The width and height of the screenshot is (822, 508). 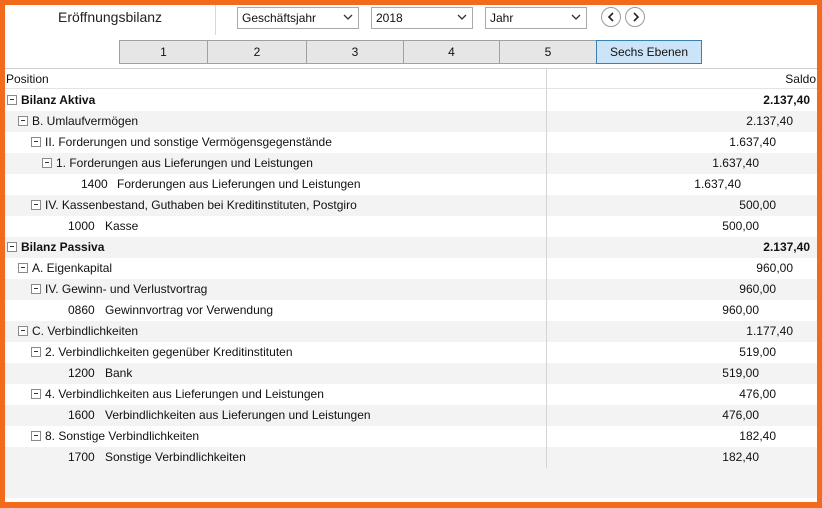 I want to click on table-row: Bilanz Aktiva 2.137,40, so click(x=411, y=100).